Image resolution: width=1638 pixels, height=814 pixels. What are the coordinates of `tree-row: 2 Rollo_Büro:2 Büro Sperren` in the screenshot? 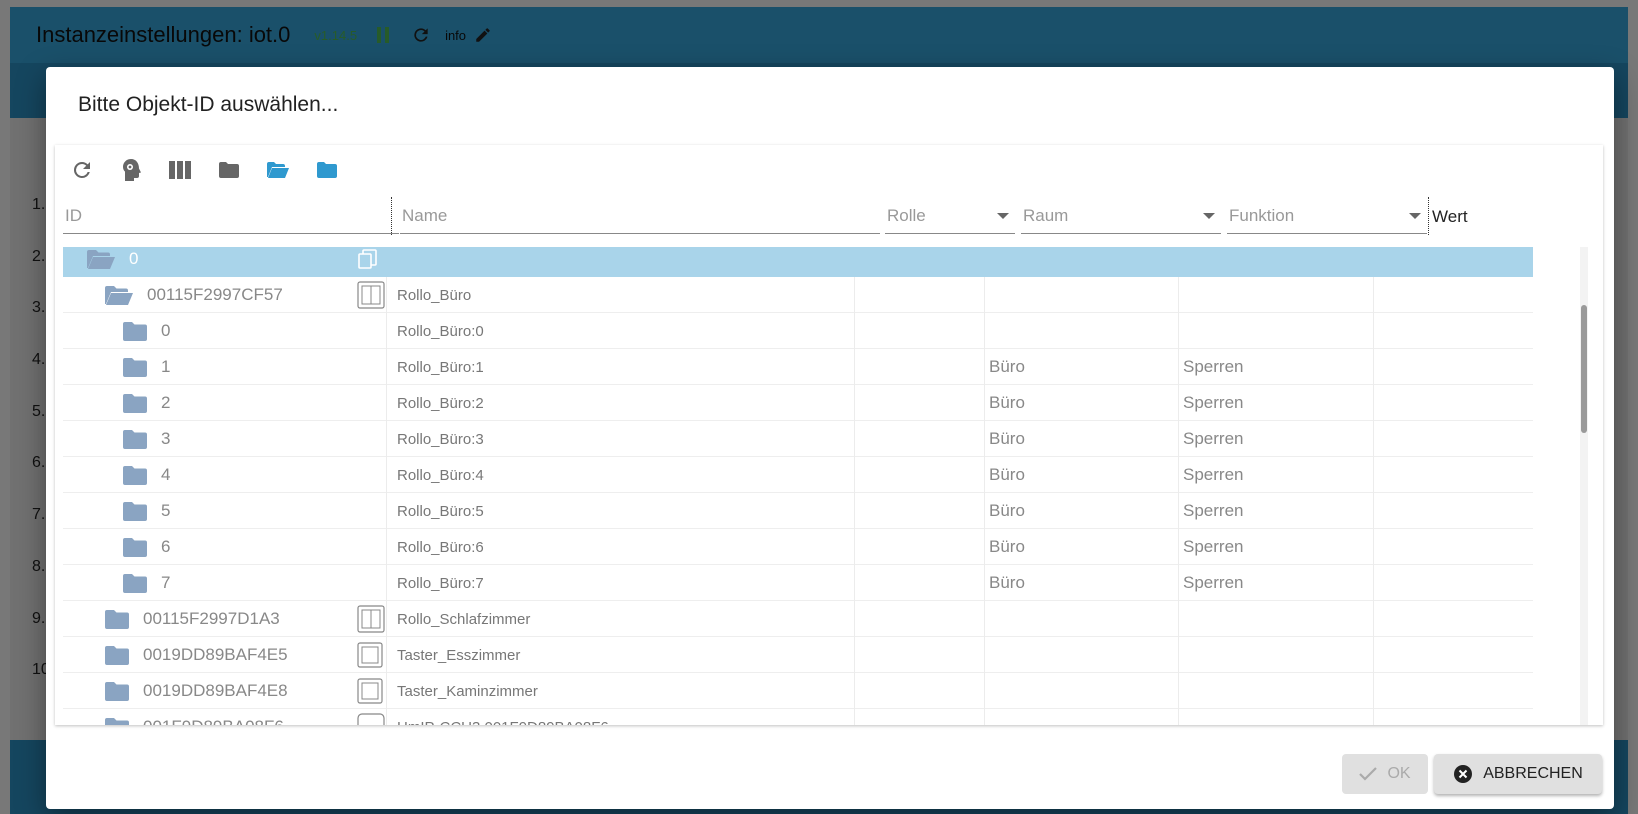 It's located at (798, 403).